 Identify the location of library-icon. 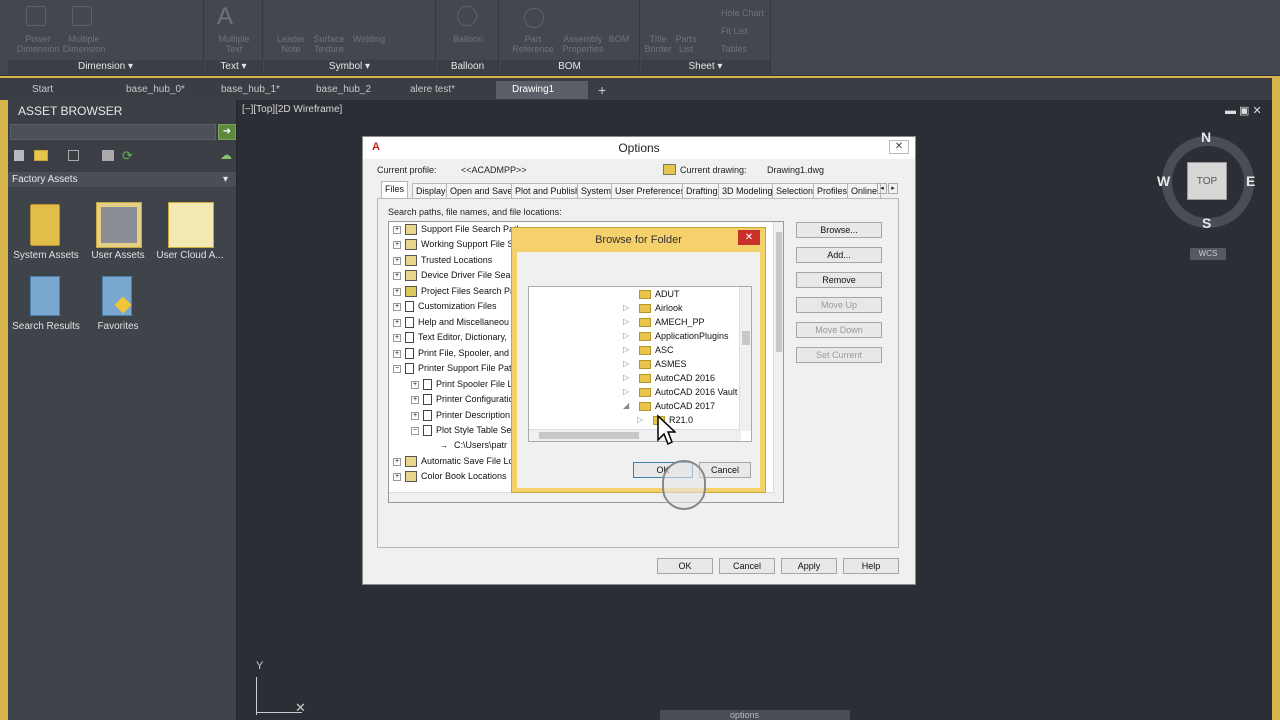
(19, 155).